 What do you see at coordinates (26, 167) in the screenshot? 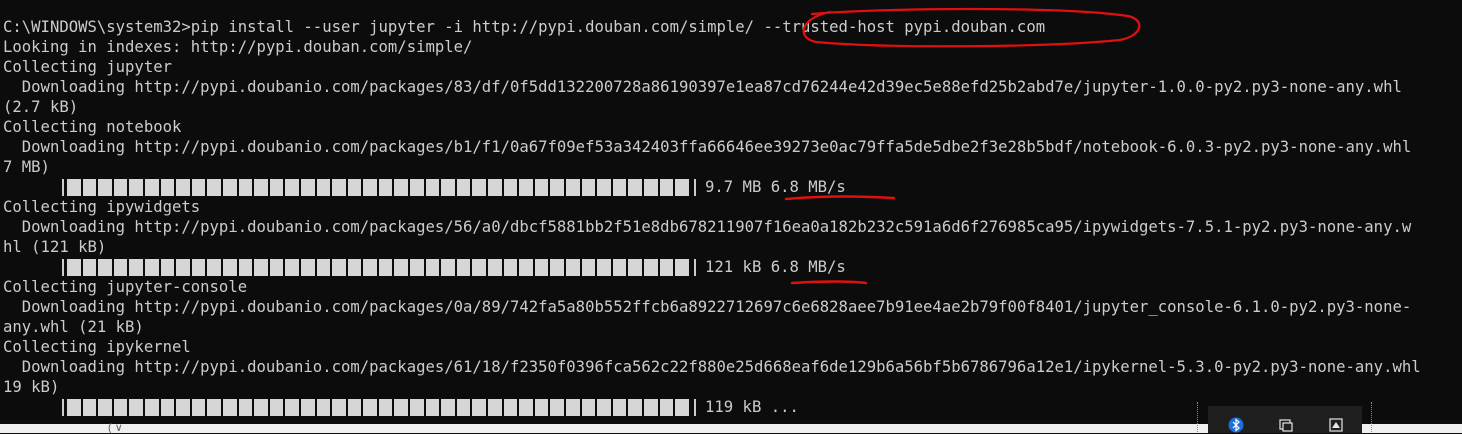
I see `output-line: 7 MB)` at bounding box center [26, 167].